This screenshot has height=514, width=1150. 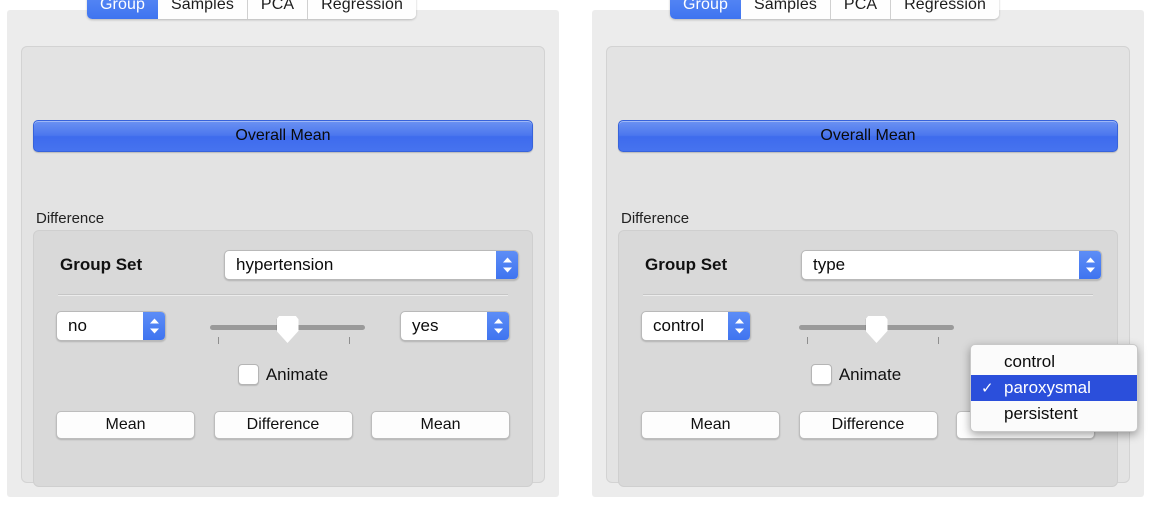 I want to click on menu-item-control: control, so click(x=1054, y=362).